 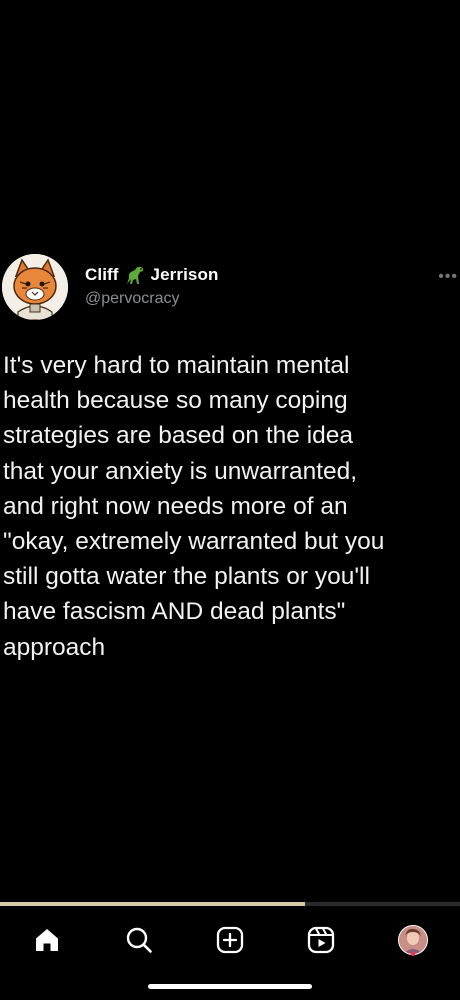 I want to click on cat-avatar-icon, so click(x=35, y=287).